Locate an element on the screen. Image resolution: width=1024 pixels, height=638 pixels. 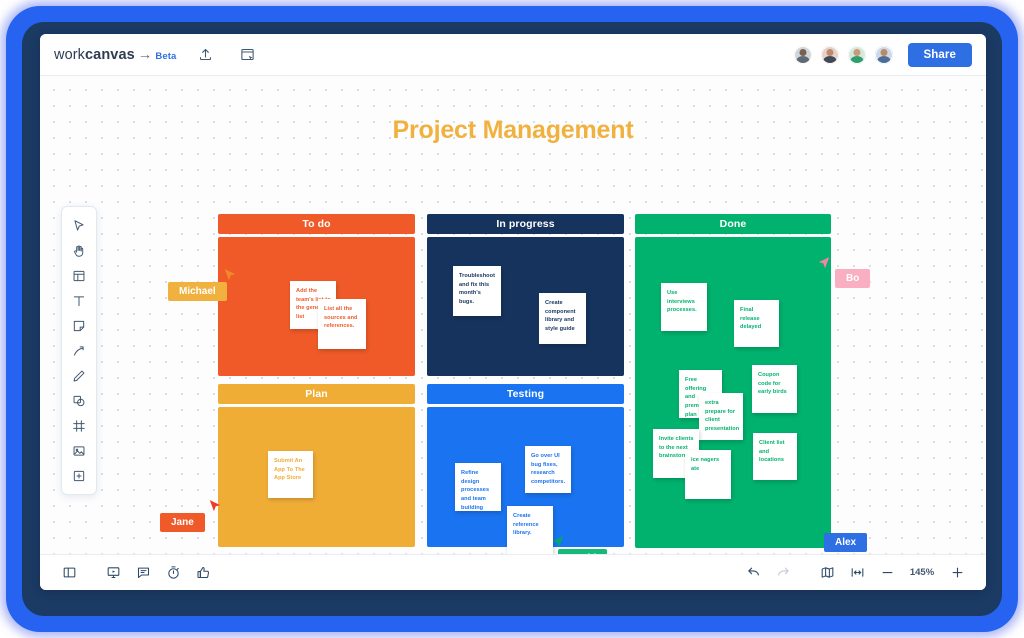
cursor-label: Bo is located at coordinates (853, 278).